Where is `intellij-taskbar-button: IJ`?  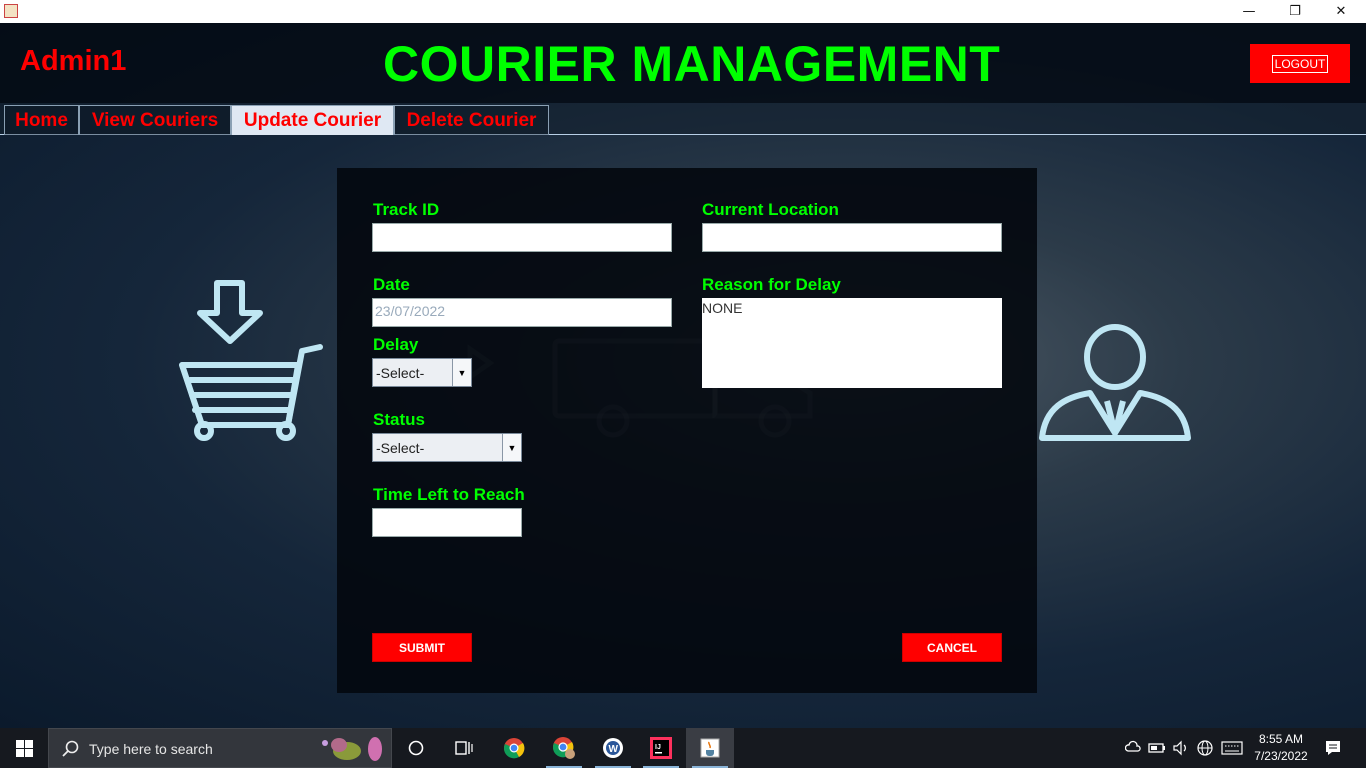 intellij-taskbar-button: IJ is located at coordinates (661, 748).